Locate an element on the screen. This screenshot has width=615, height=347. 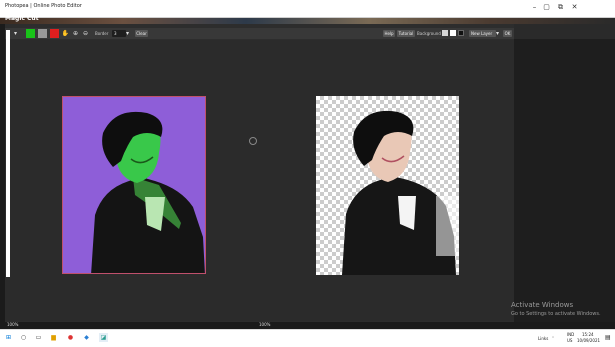
scroll-edge-bar is located at coordinates (8, 153).